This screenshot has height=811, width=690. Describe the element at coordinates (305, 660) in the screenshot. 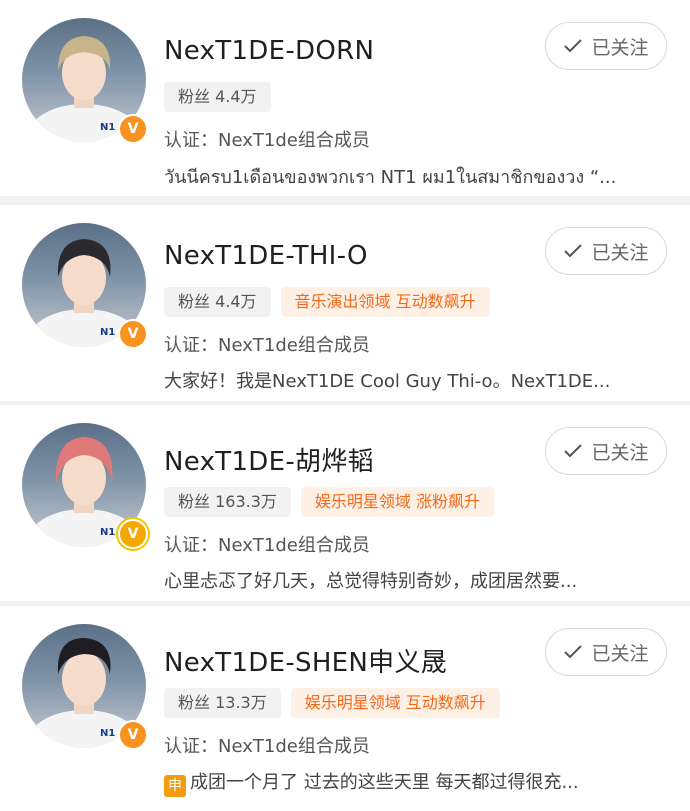

I see `user-name: NexT1DE-SHEN申义晟` at that location.